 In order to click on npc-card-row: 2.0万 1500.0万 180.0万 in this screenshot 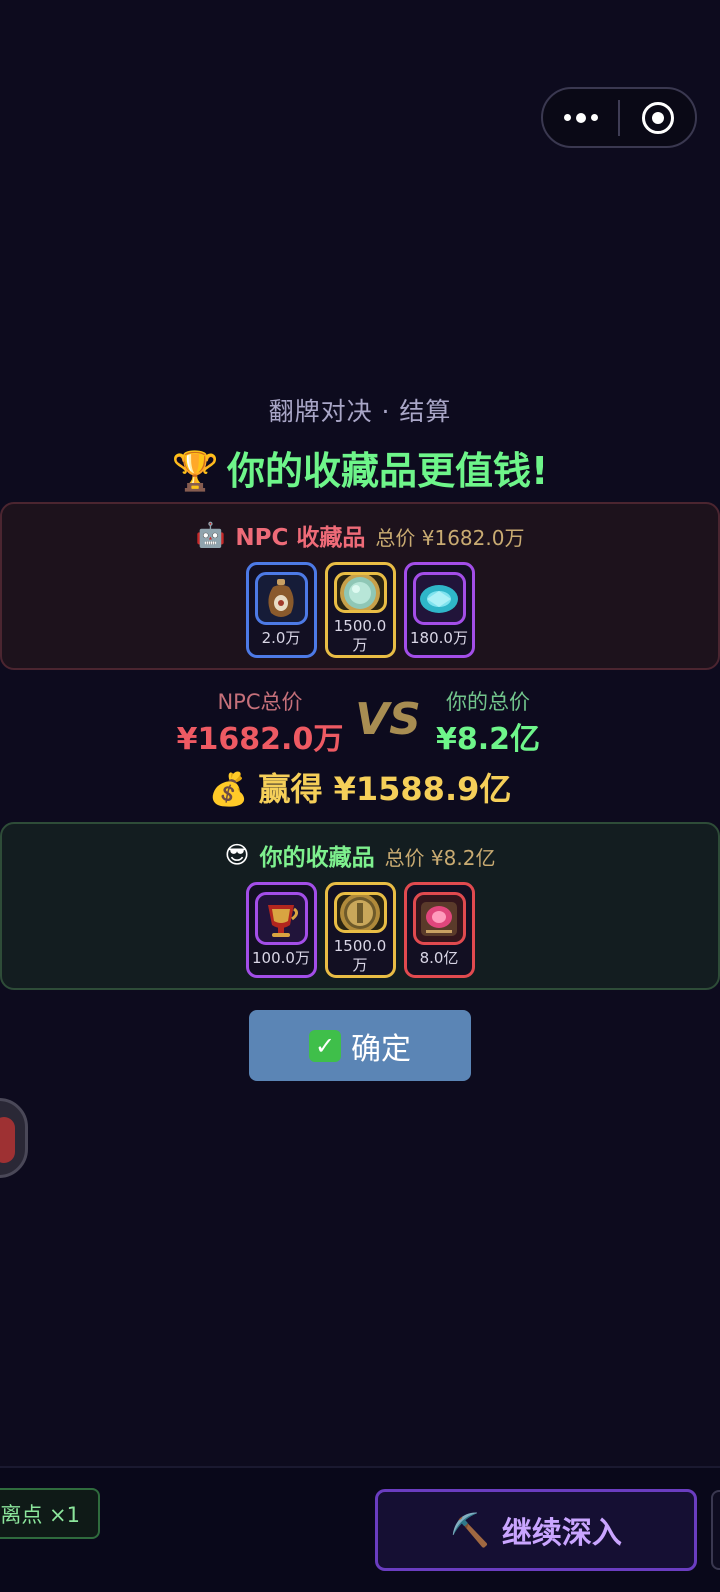, I will do `click(360, 610)`.